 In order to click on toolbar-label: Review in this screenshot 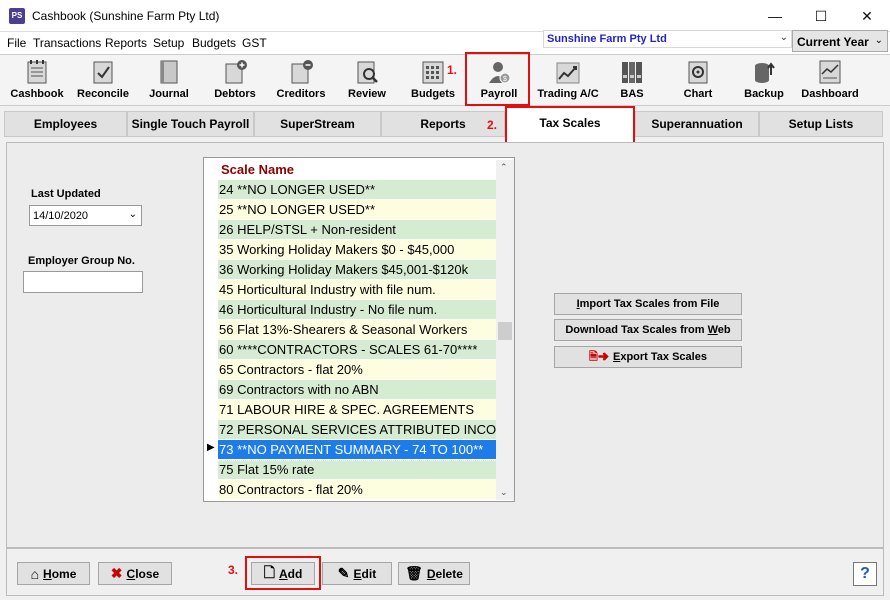, I will do `click(367, 94)`.